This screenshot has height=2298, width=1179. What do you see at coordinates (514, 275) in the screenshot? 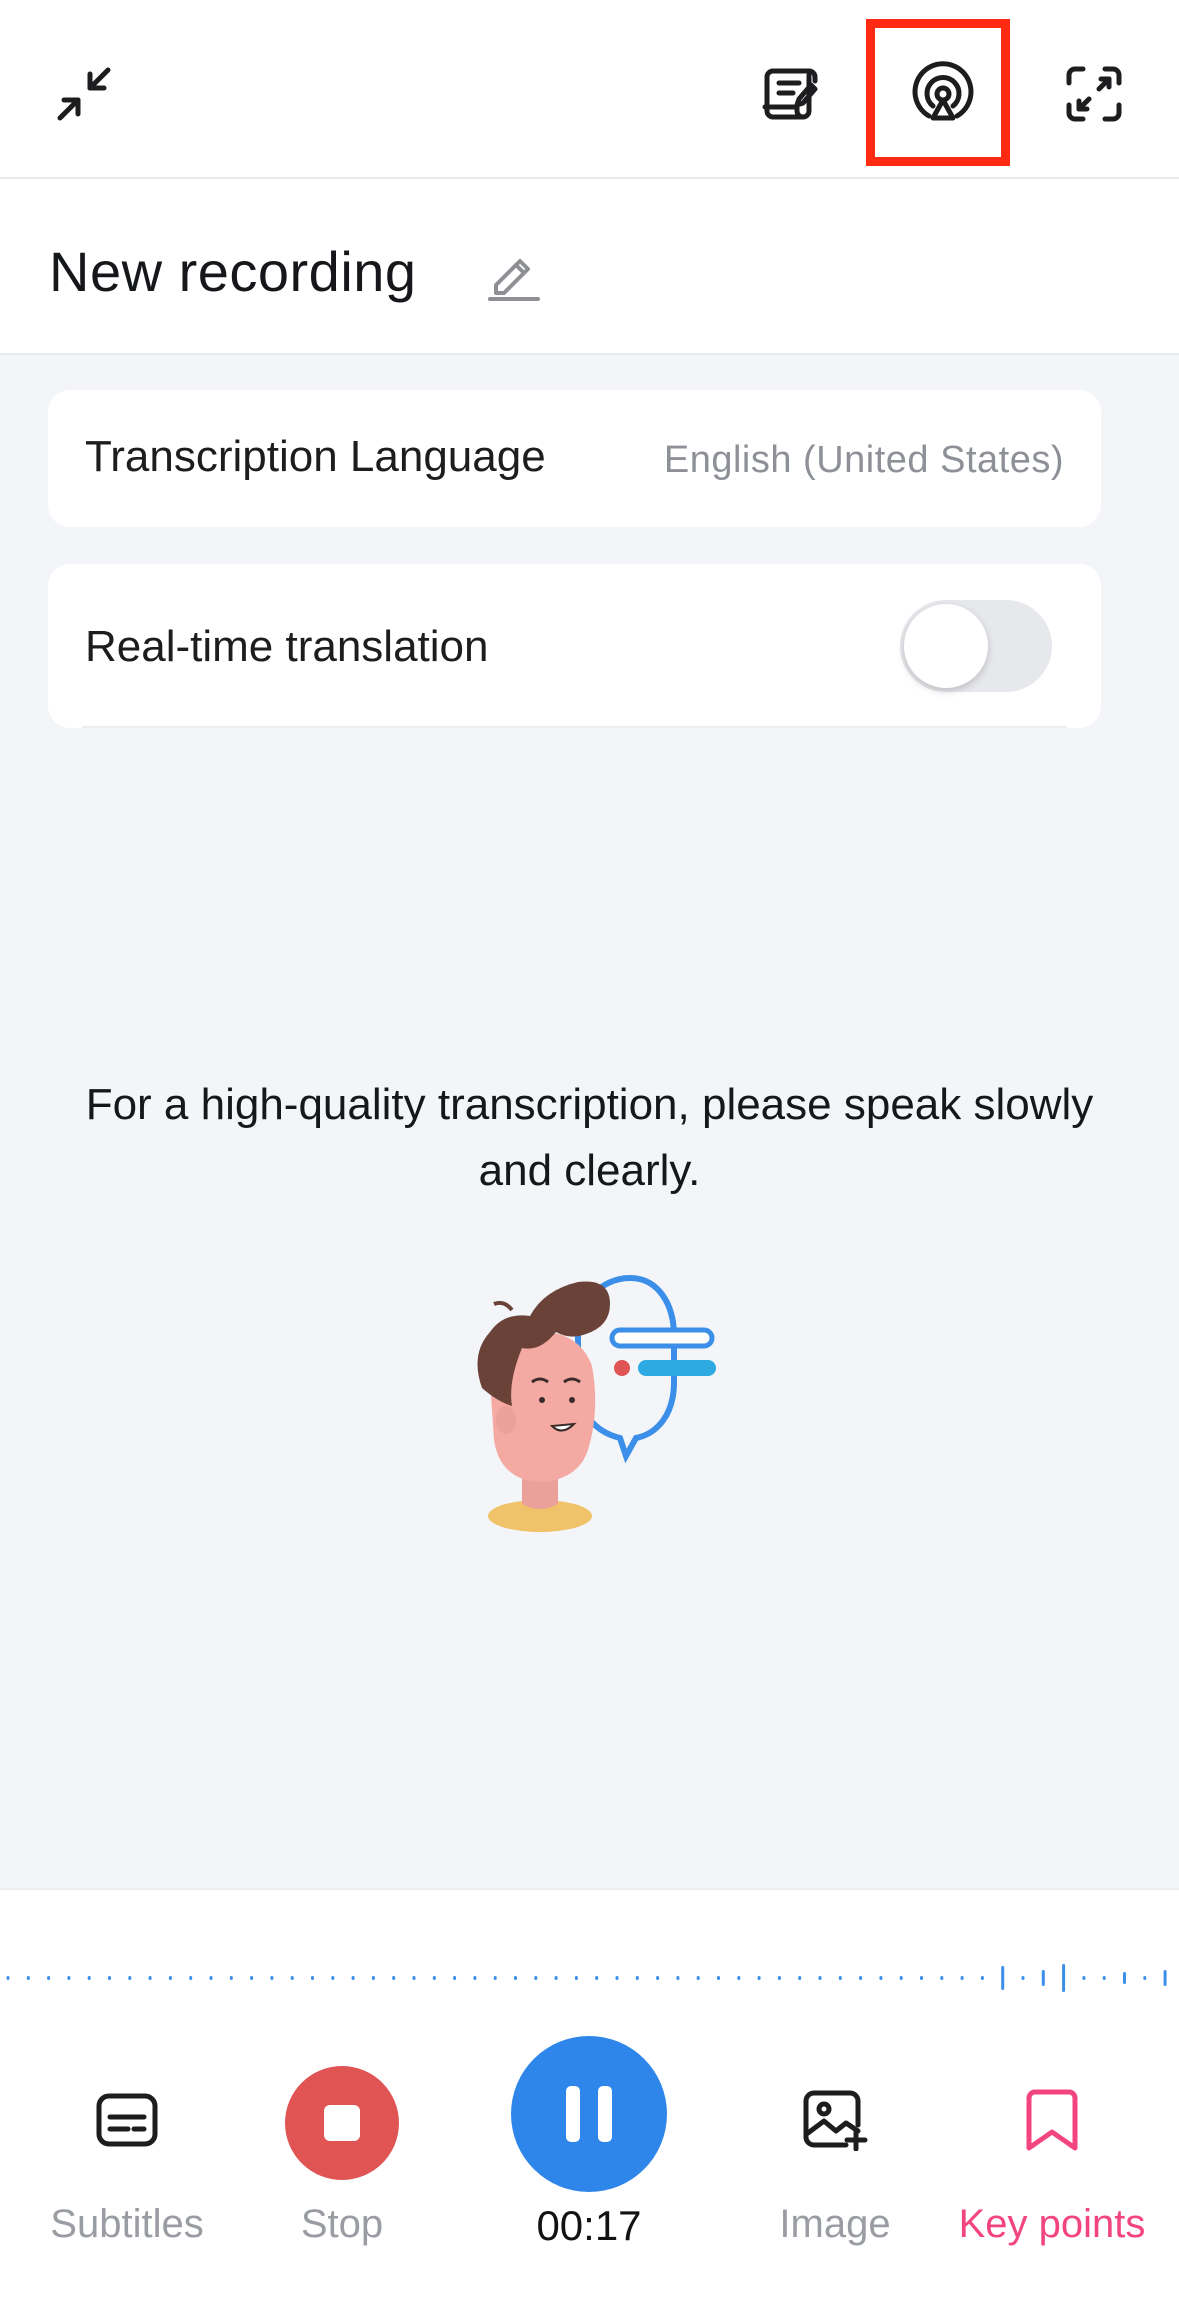
I see `edit-pencil-icon` at bounding box center [514, 275].